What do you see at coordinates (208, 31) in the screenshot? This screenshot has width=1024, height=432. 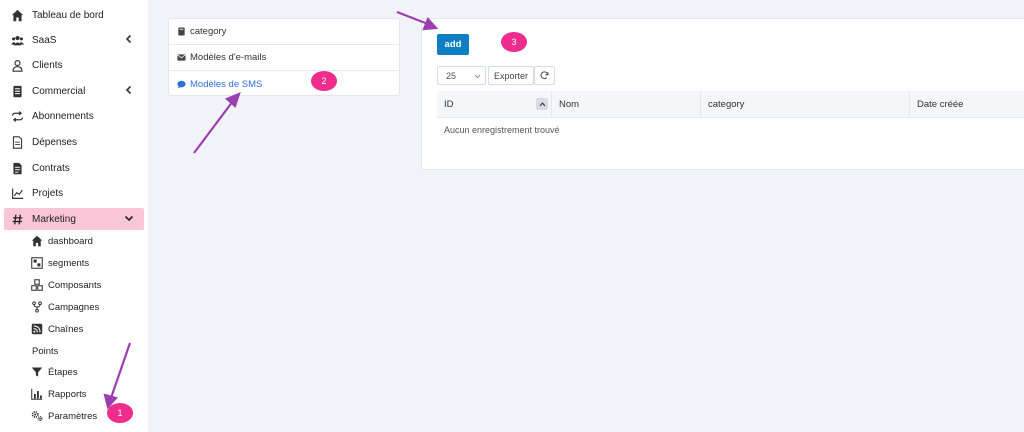 I see `menu-item-label: category` at bounding box center [208, 31].